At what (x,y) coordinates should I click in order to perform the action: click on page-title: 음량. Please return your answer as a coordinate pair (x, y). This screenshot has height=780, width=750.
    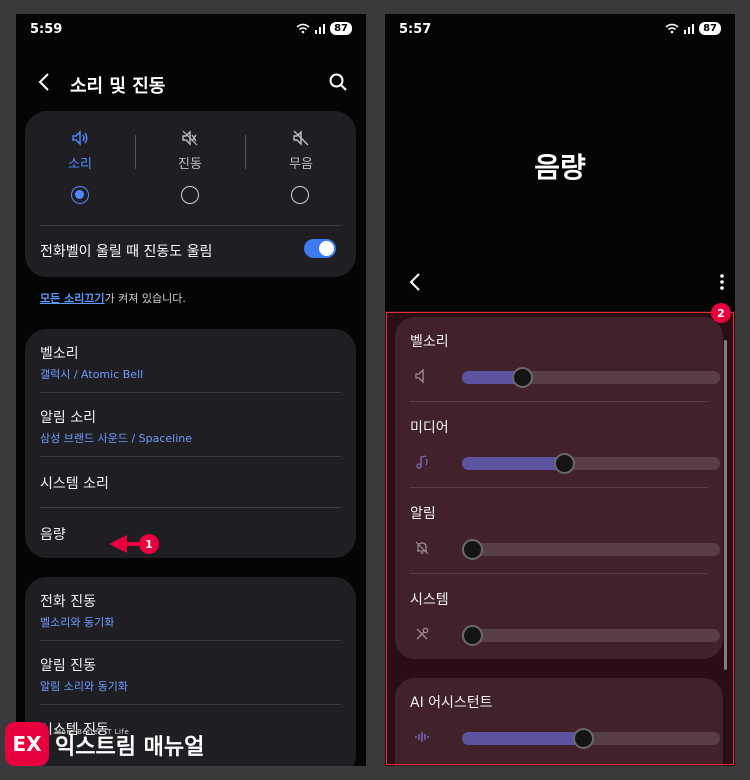
    Looking at the image, I should click on (560, 167).